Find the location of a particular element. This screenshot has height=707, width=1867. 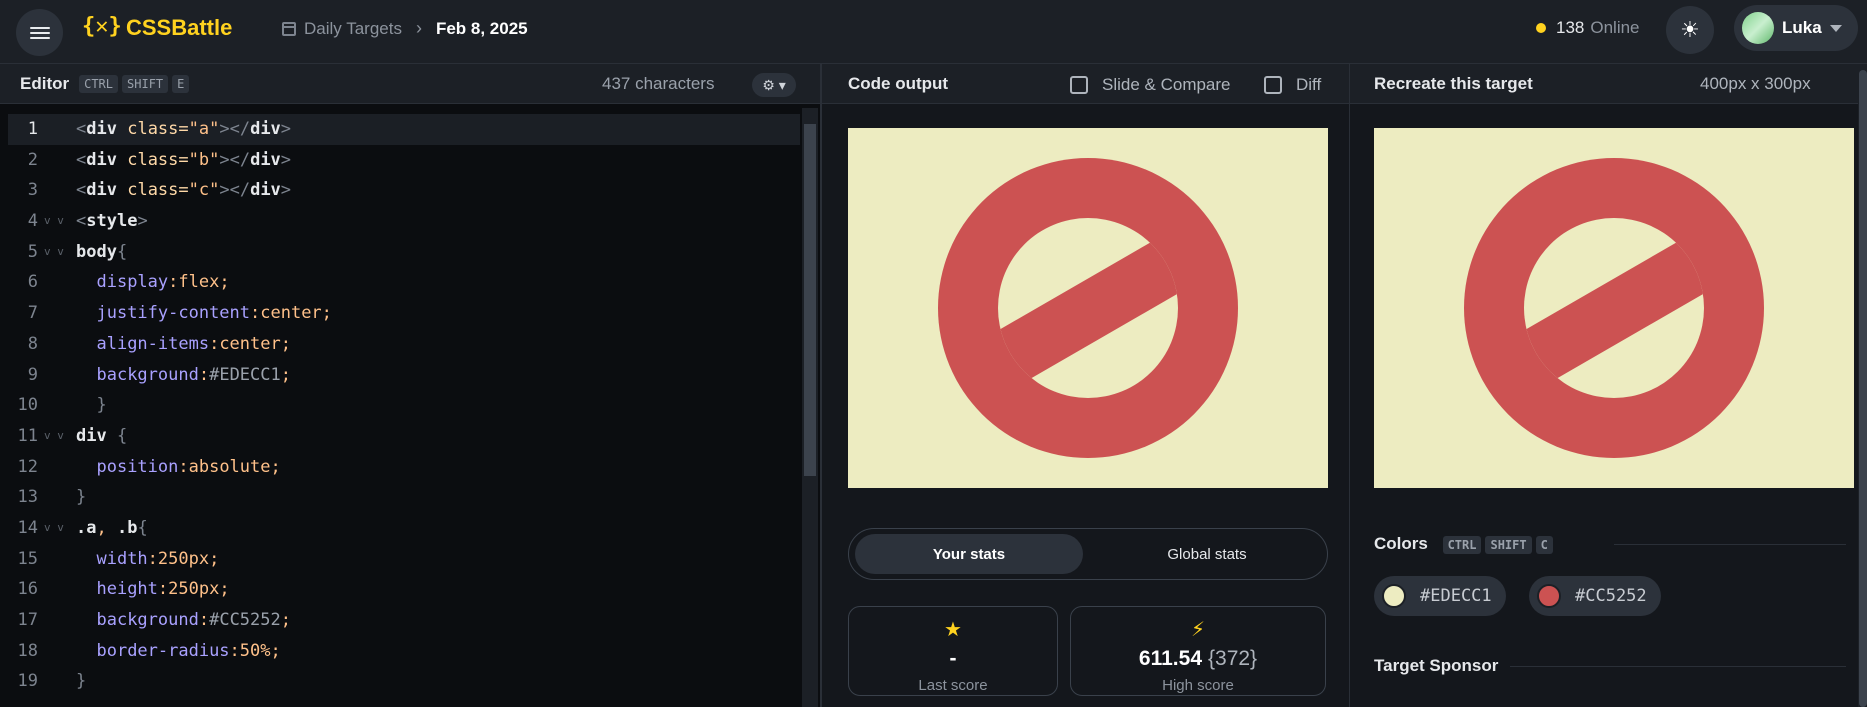

editor-scrollbar is located at coordinates (810, 407).